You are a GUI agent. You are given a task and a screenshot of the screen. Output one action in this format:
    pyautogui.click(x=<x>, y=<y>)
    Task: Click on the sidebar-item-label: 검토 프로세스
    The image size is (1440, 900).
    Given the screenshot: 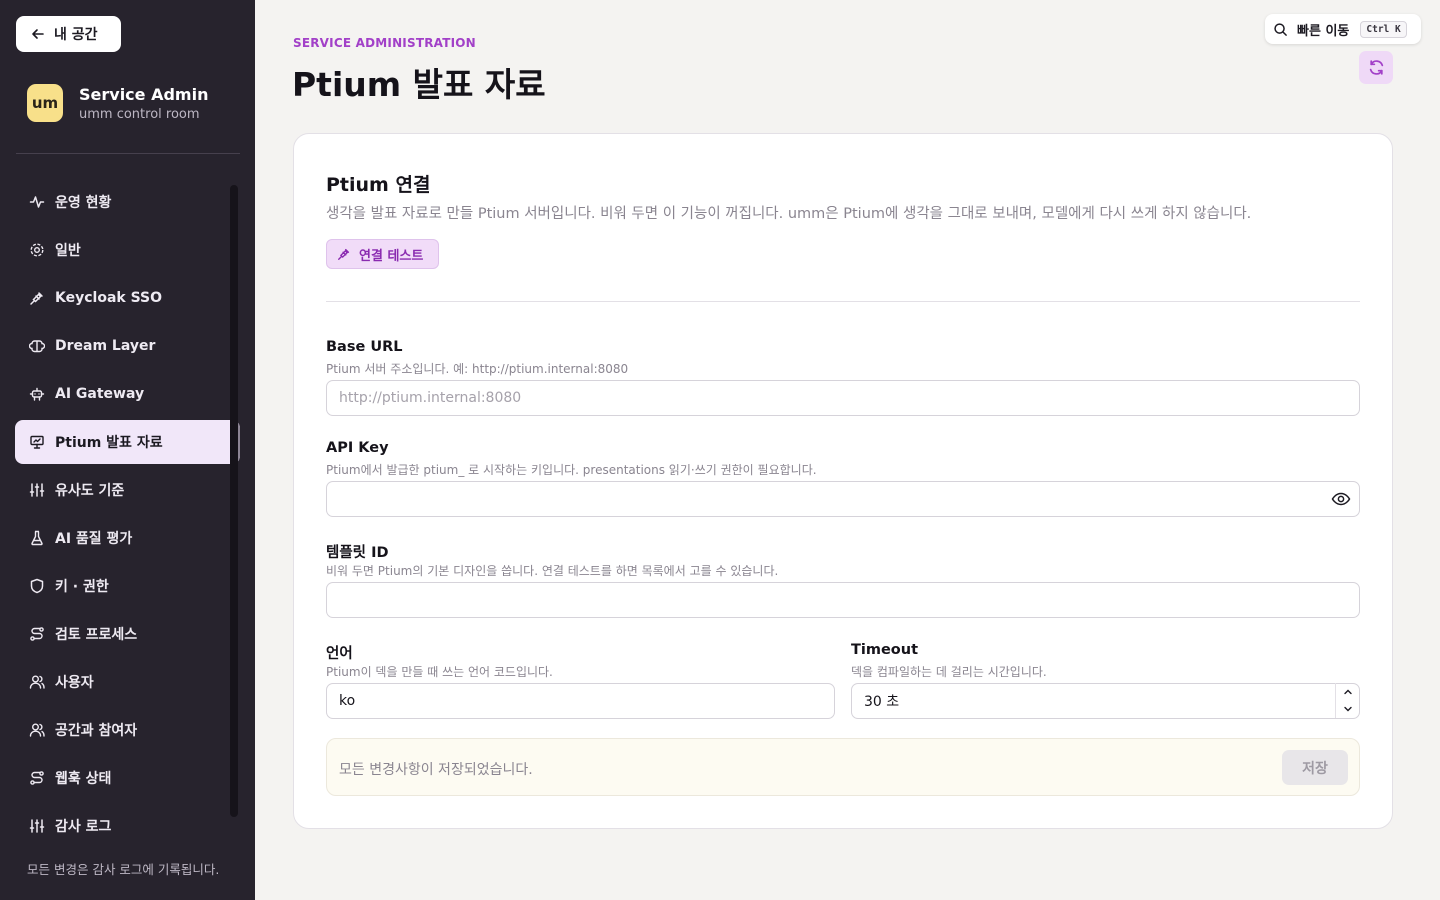 What is the action you would take?
    pyautogui.click(x=96, y=635)
    